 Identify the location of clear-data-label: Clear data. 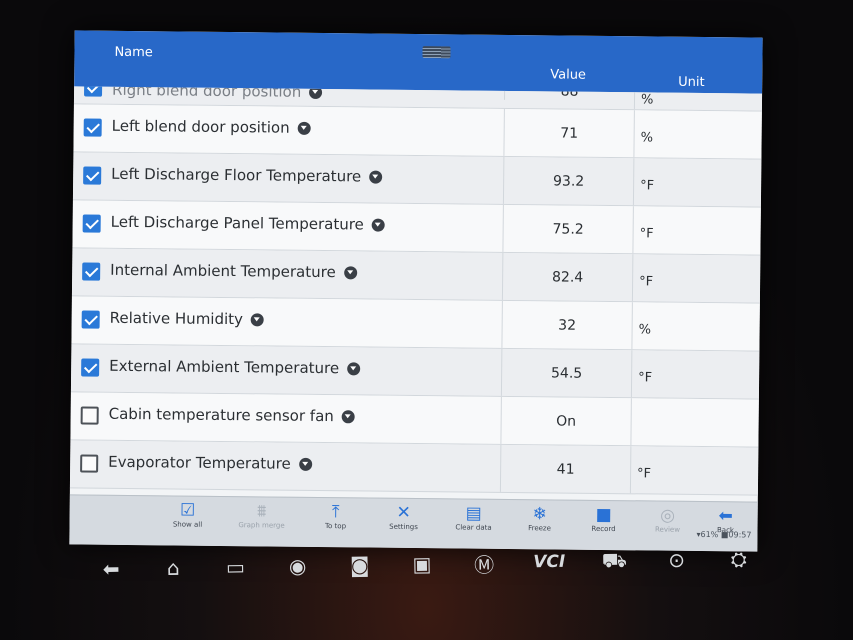
(473, 527).